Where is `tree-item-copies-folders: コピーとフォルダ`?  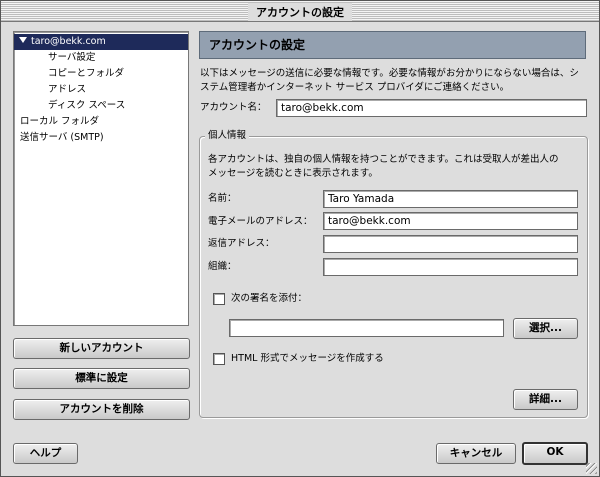 tree-item-copies-folders: コピーとフォルダ is located at coordinates (86, 74).